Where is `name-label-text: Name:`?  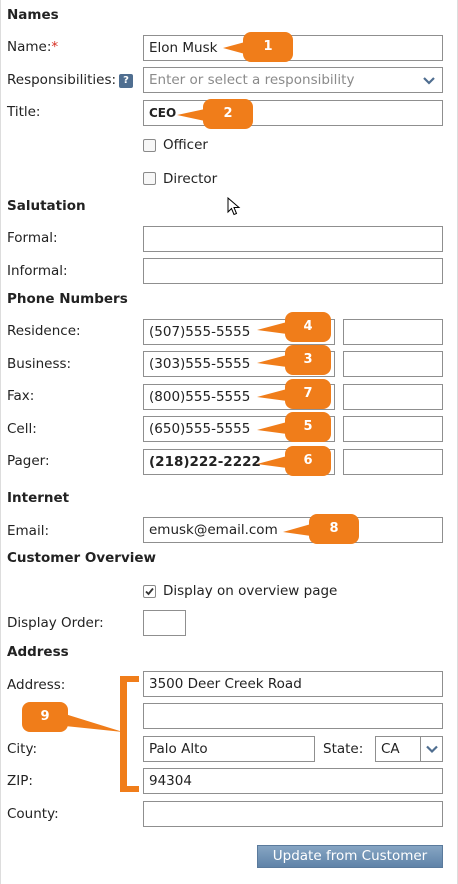 name-label-text: Name: is located at coordinates (29, 47).